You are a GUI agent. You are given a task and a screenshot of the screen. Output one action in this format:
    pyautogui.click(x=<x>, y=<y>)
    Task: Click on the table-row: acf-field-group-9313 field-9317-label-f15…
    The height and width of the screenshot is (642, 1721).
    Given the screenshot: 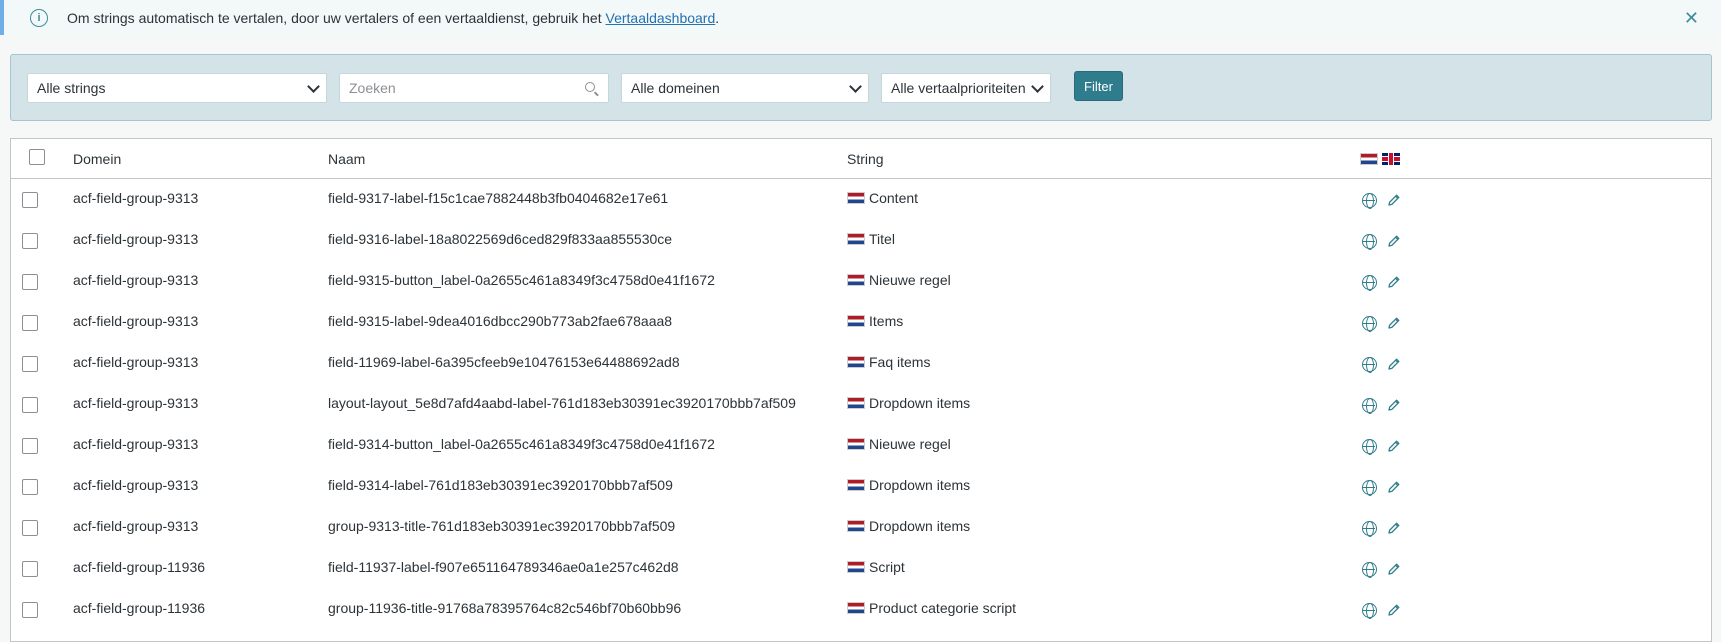 What is the action you would take?
    pyautogui.click(x=861, y=199)
    